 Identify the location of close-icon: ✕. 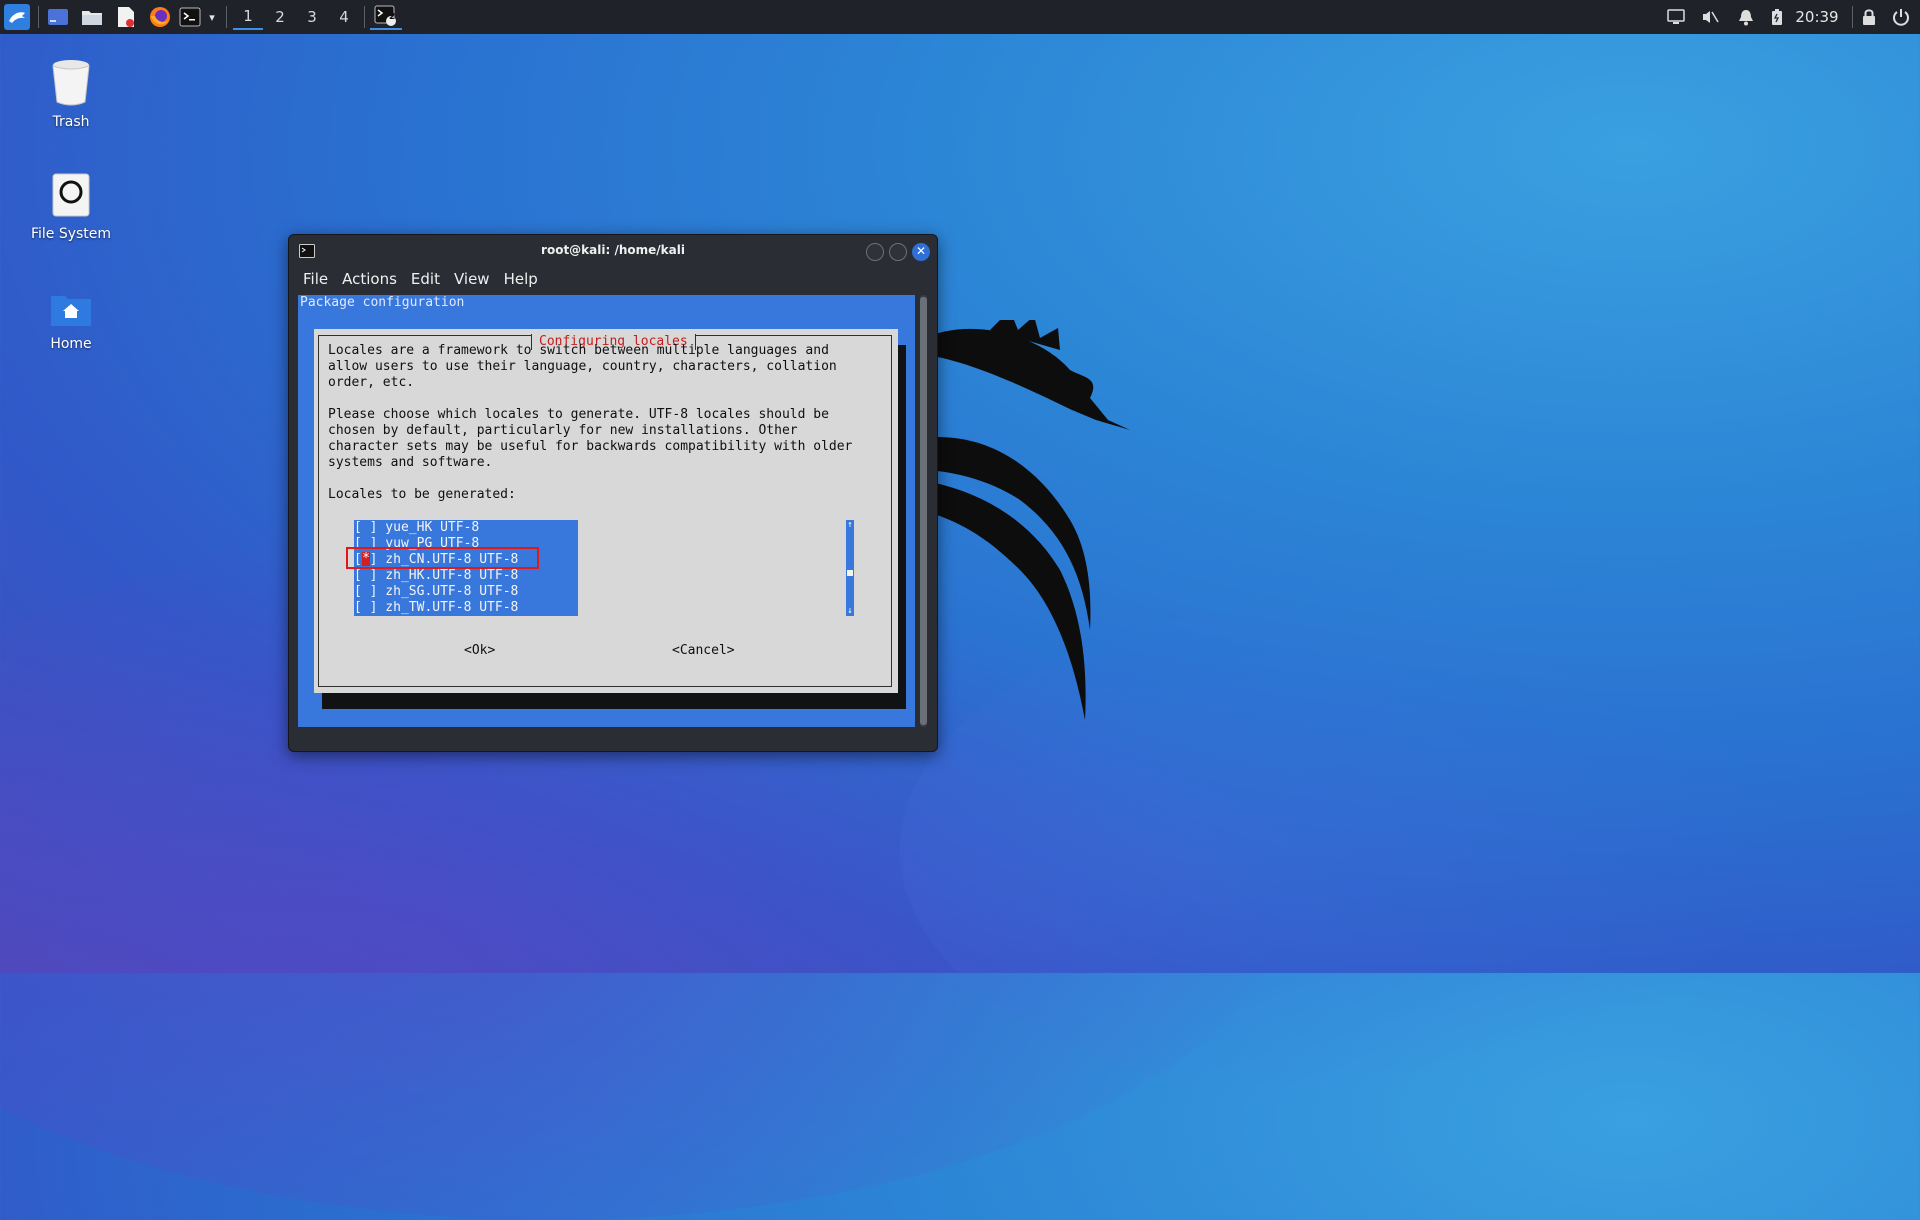
(921, 251).